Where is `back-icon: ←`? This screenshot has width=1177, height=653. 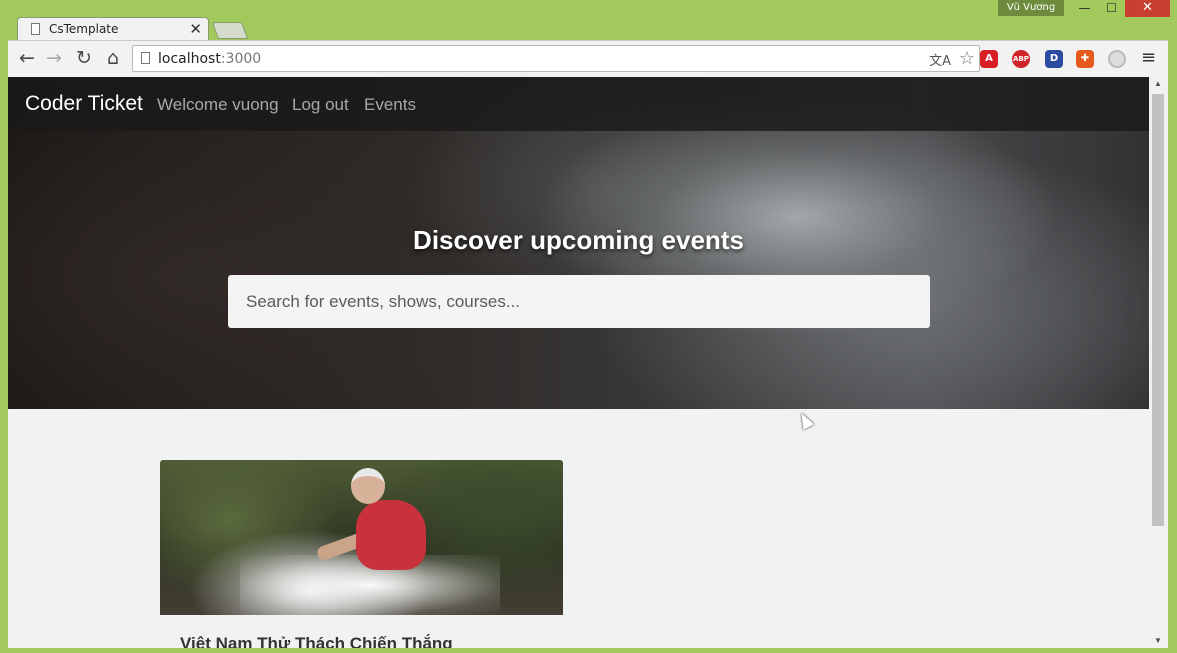 back-icon: ← is located at coordinates (27, 58).